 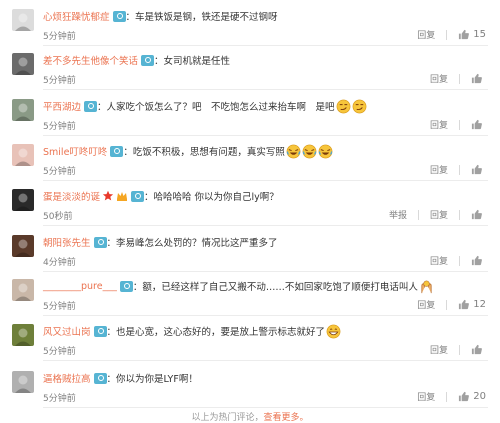 I want to click on comment-text: ：也是心宽，这心态好的，要是放上警示标志就好了, so click(x=216, y=332).